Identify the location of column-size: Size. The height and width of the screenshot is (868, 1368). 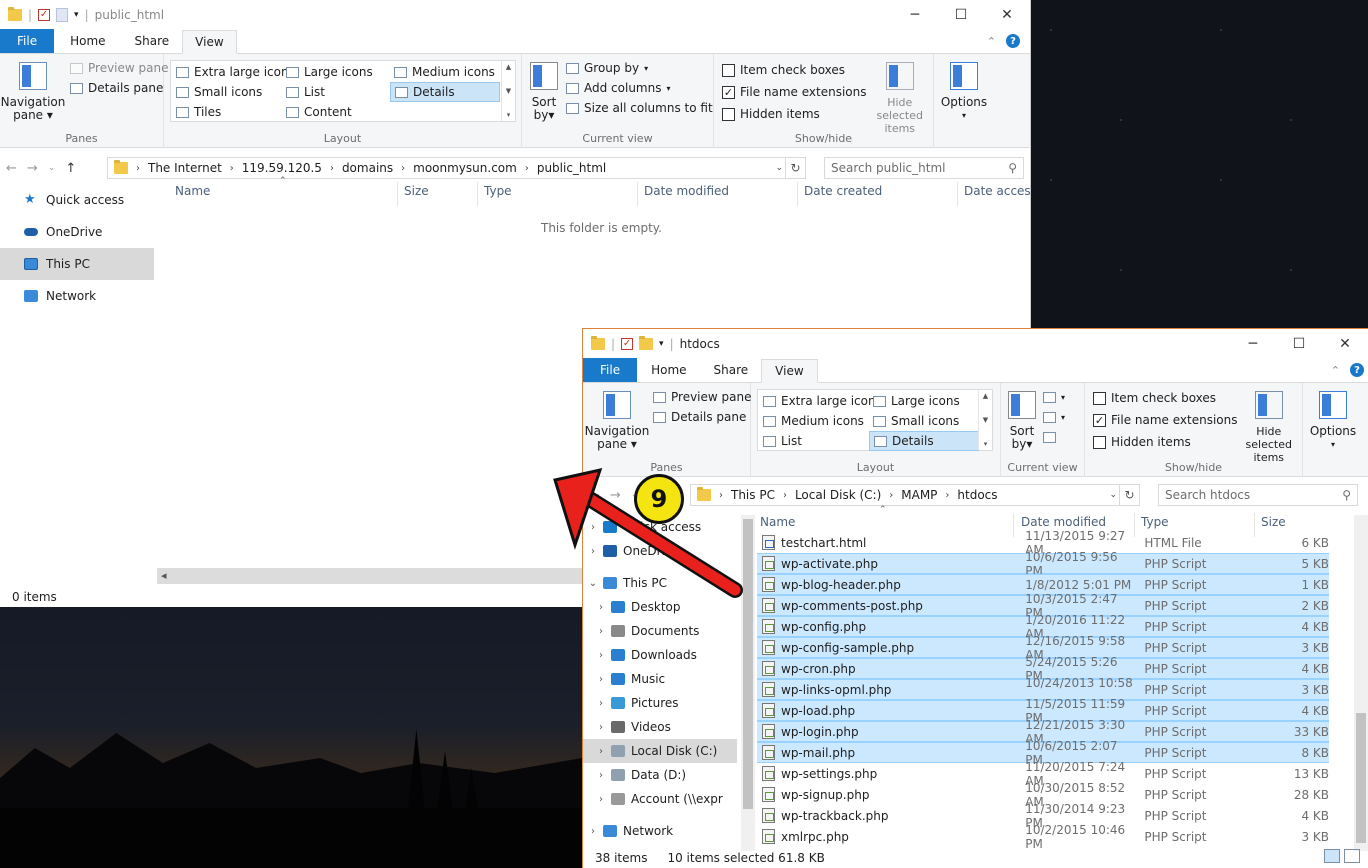
(416, 194).